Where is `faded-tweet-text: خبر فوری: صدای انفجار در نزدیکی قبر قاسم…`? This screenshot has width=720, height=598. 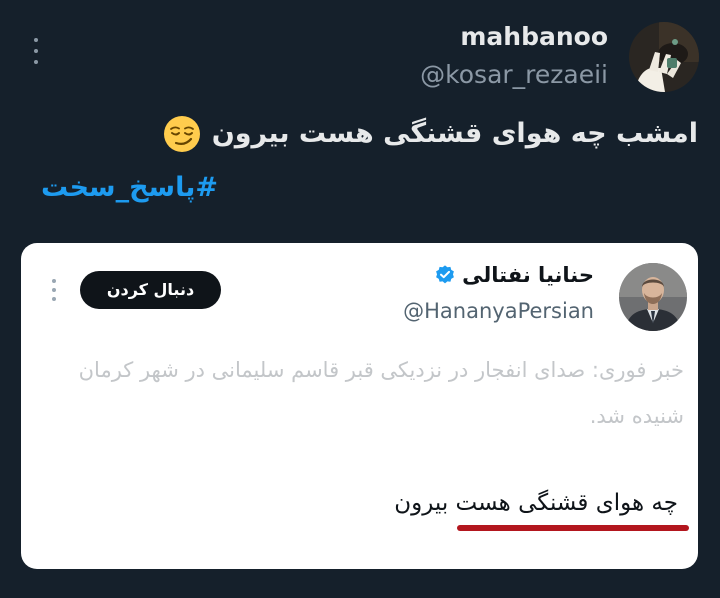 faded-tweet-text: خبر فوری: صدای انفجار در نزدیکی قبر قاسم… is located at coordinates (381, 393).